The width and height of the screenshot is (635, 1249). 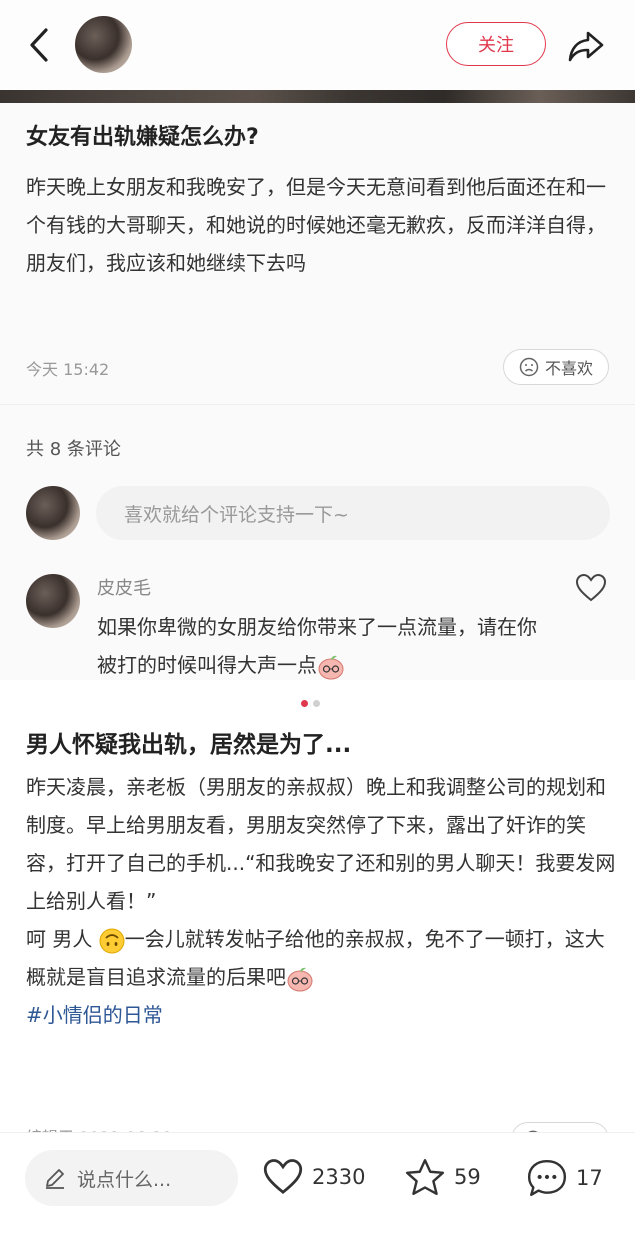 What do you see at coordinates (589, 1178) in the screenshot?
I see `comment-count-bottom: 17` at bounding box center [589, 1178].